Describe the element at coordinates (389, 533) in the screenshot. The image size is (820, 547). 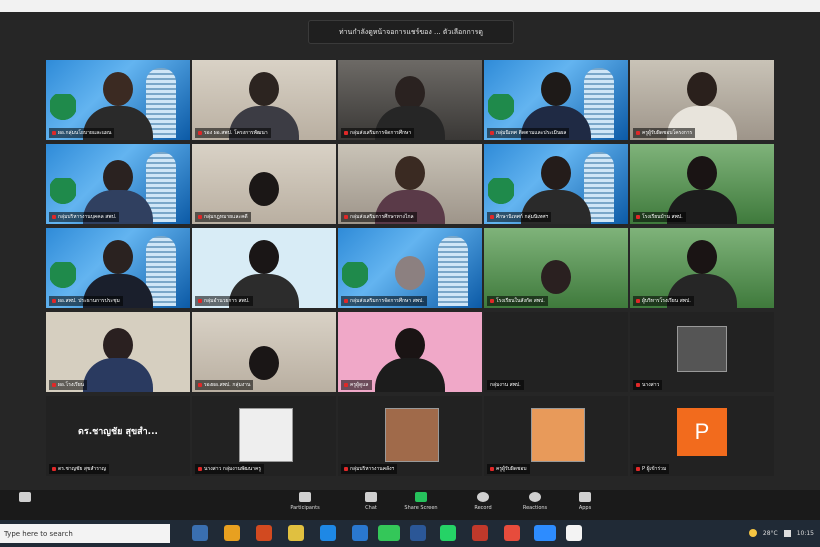
I see `line-icon` at that location.